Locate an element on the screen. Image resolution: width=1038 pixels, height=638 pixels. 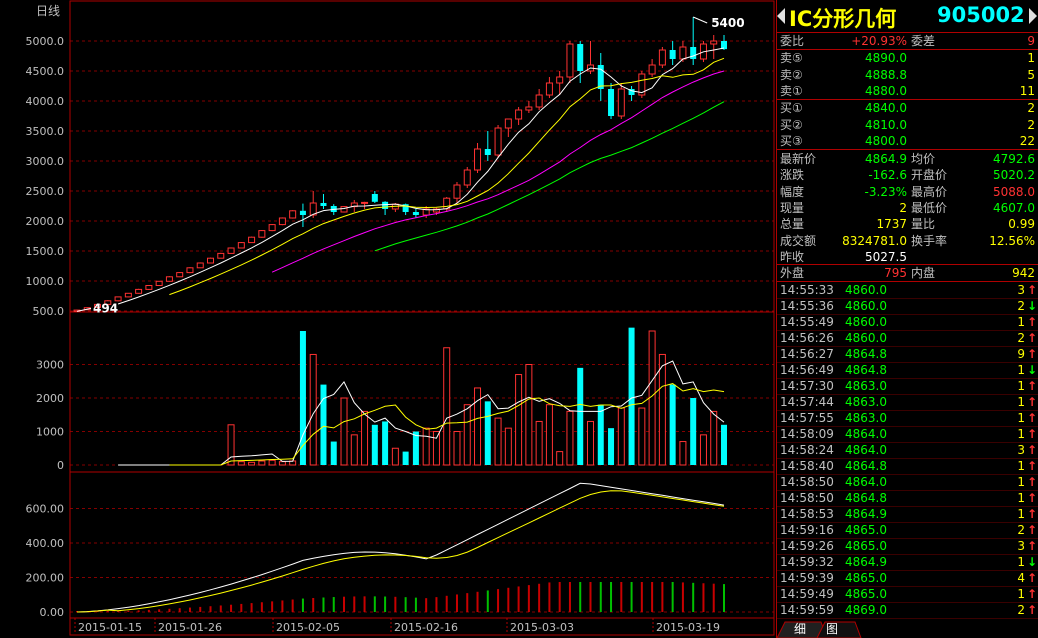
tab-detail: 细 is located at coordinates (800, 629).